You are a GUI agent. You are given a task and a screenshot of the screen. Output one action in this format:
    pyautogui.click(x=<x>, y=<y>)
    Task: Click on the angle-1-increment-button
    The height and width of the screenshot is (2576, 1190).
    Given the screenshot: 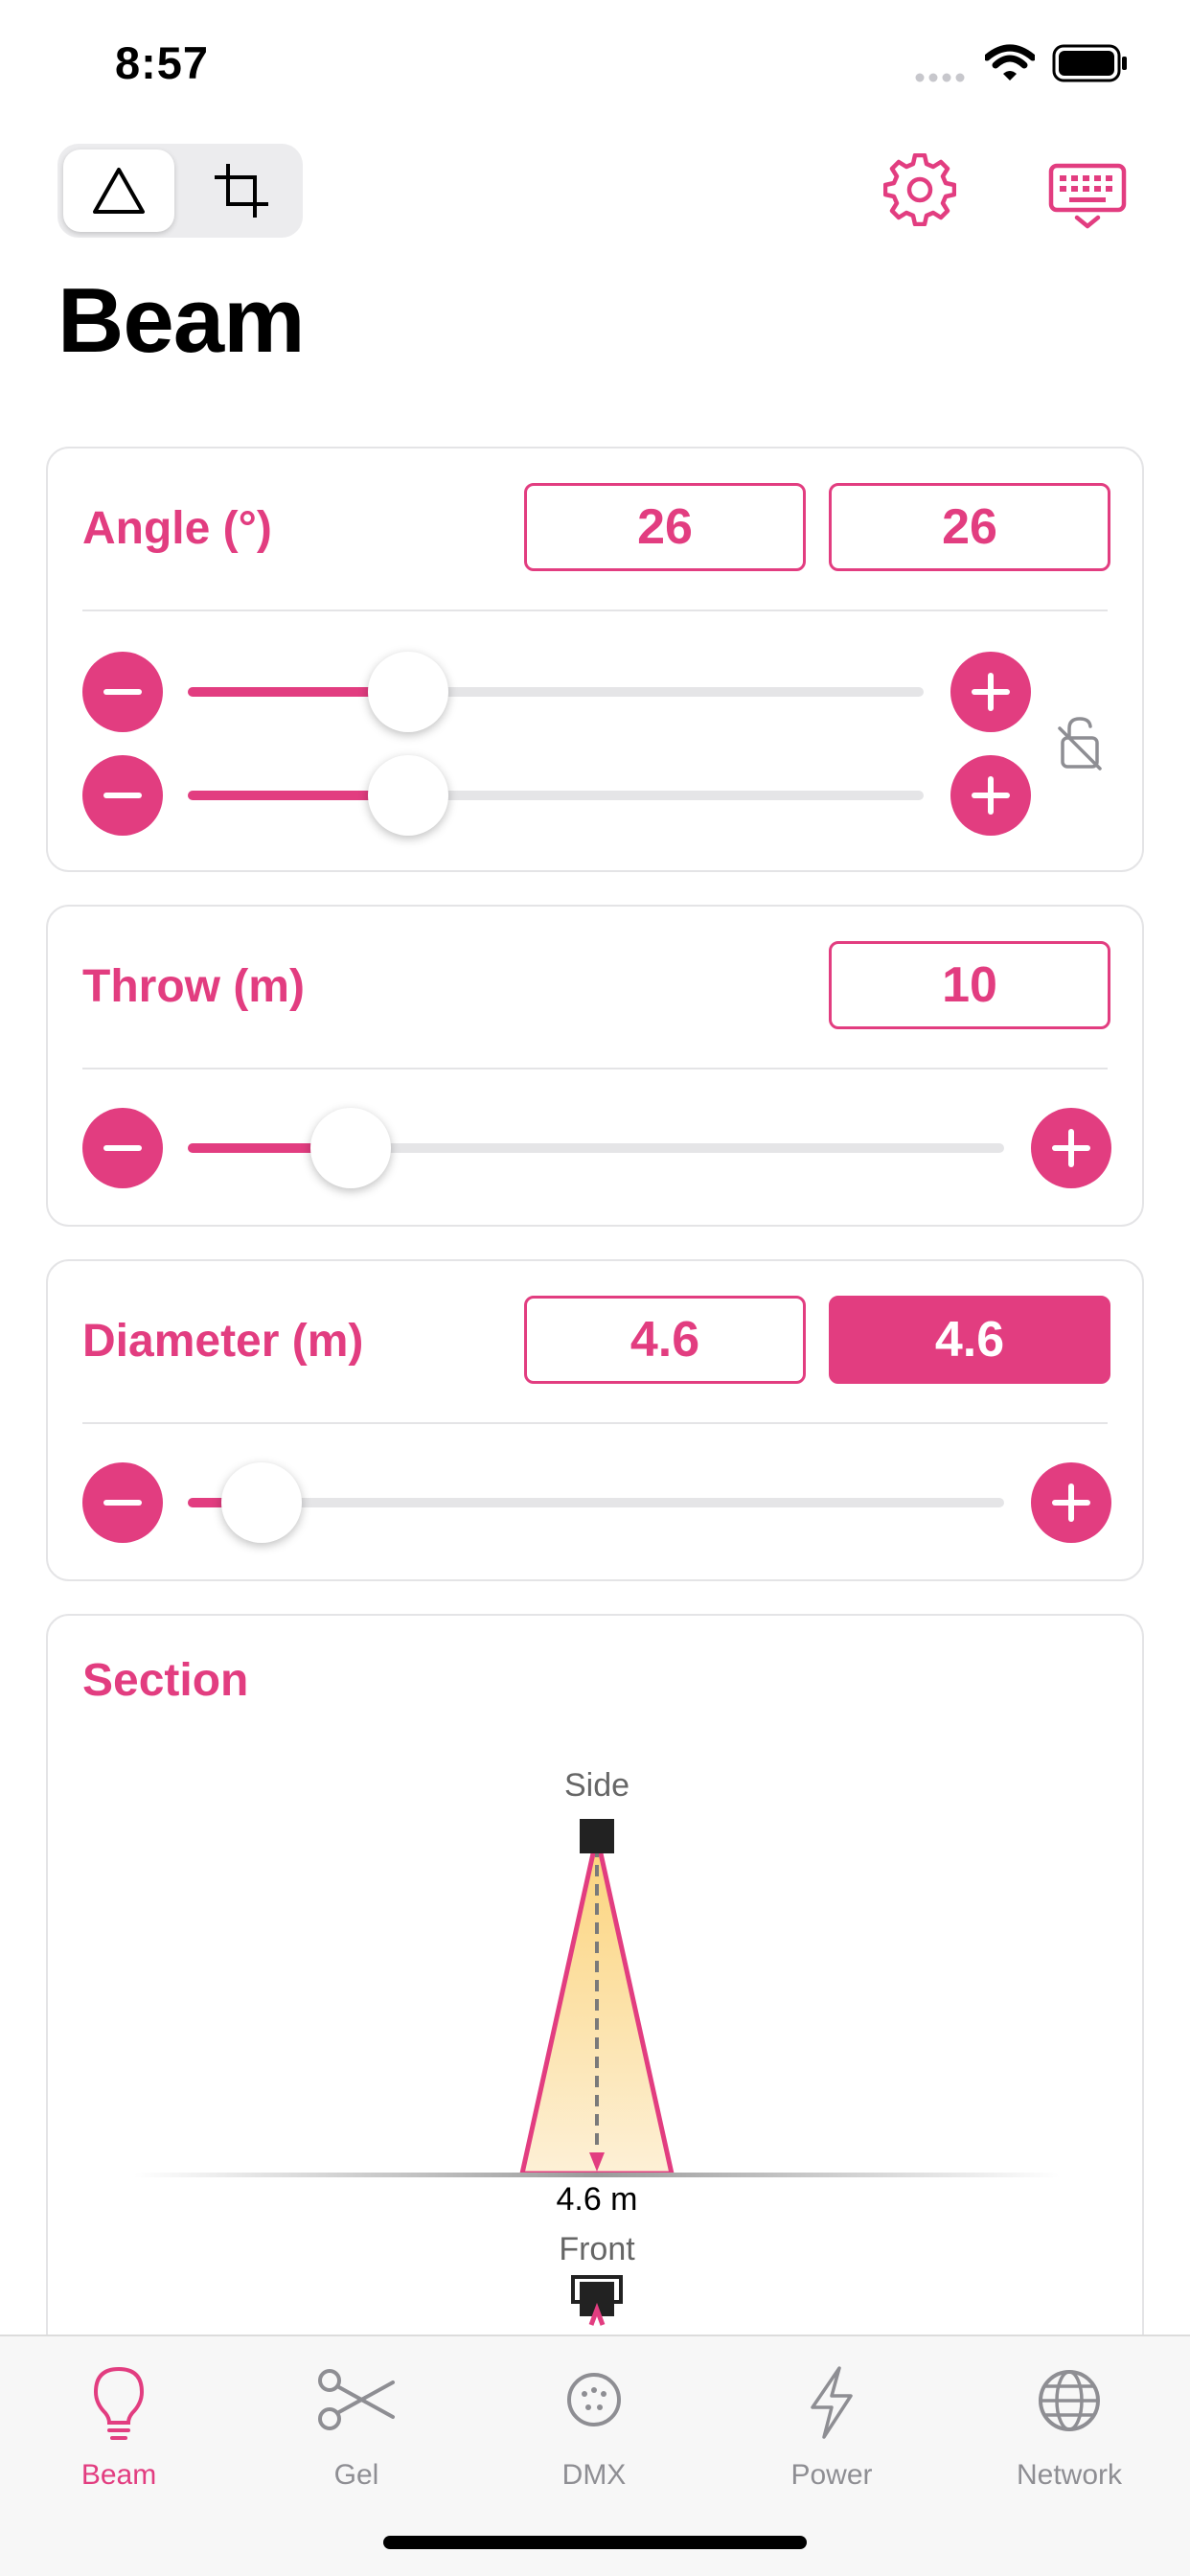 What is the action you would take?
    pyautogui.click(x=990, y=692)
    